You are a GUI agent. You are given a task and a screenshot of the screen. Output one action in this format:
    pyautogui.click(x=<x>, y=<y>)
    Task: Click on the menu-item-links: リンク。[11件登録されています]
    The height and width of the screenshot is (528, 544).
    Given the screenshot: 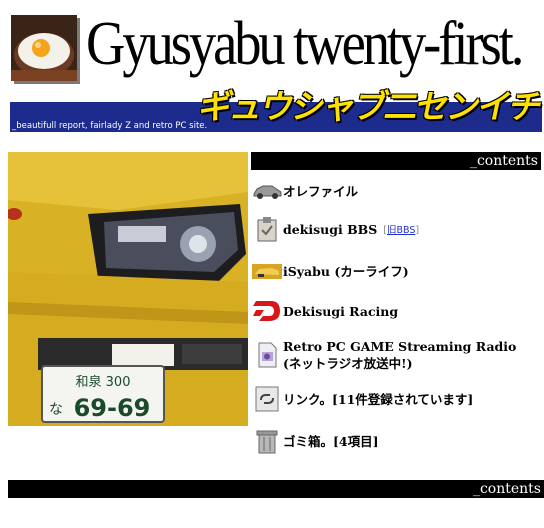 What is the action you would take?
    pyautogui.click(x=397, y=399)
    